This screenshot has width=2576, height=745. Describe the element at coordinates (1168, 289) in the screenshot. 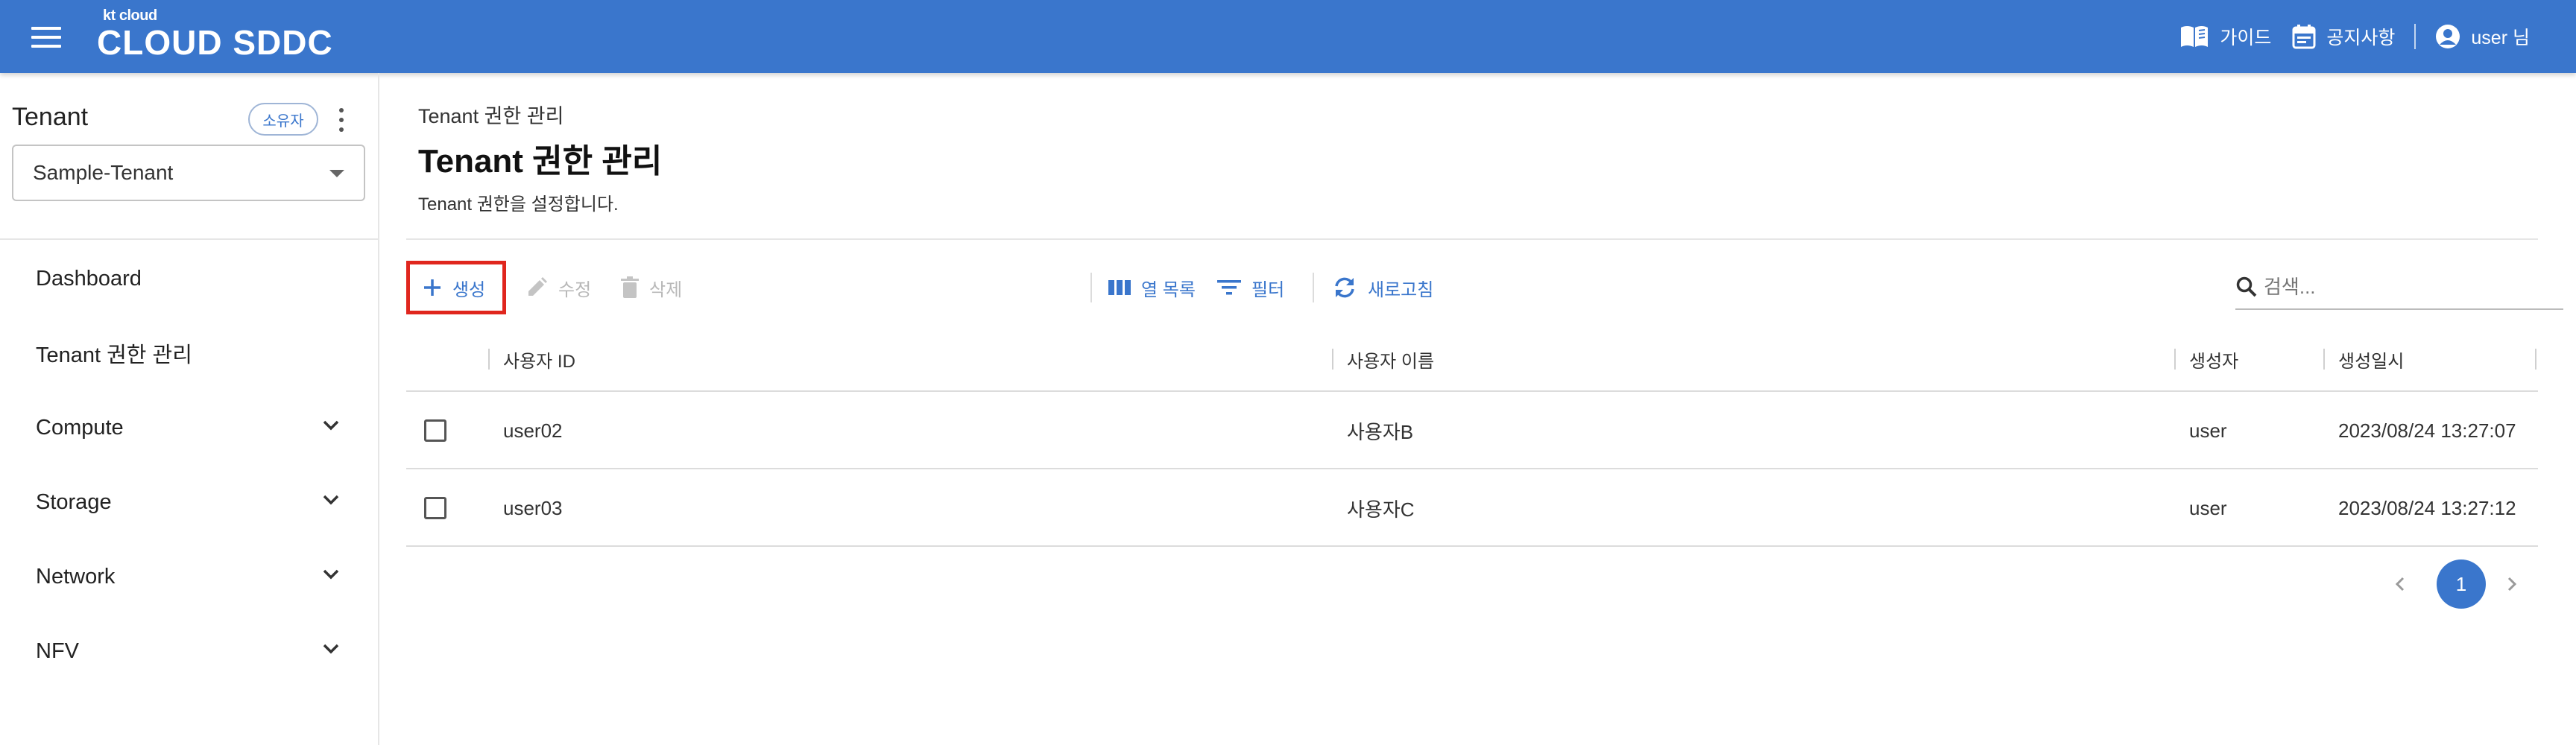

I see `columns-label: 열 목록` at that location.